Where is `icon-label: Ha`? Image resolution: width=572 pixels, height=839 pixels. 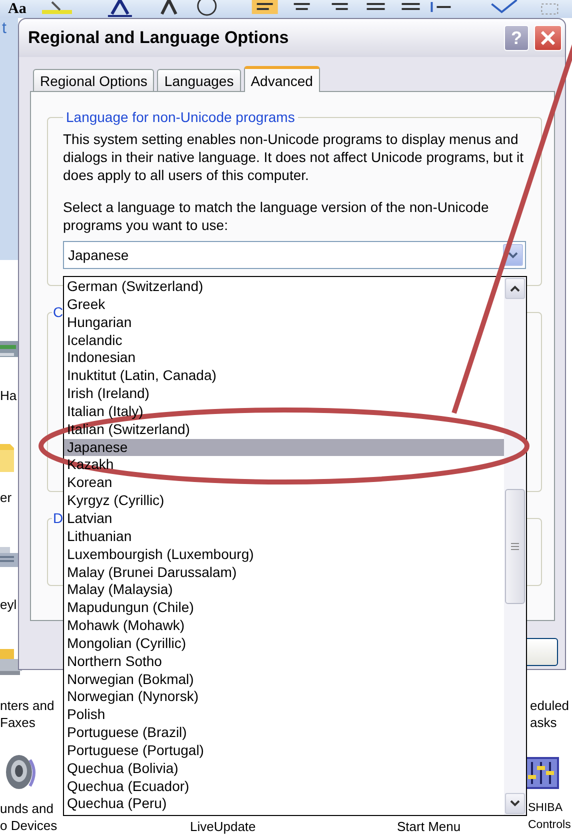
icon-label: Ha is located at coordinates (8, 395).